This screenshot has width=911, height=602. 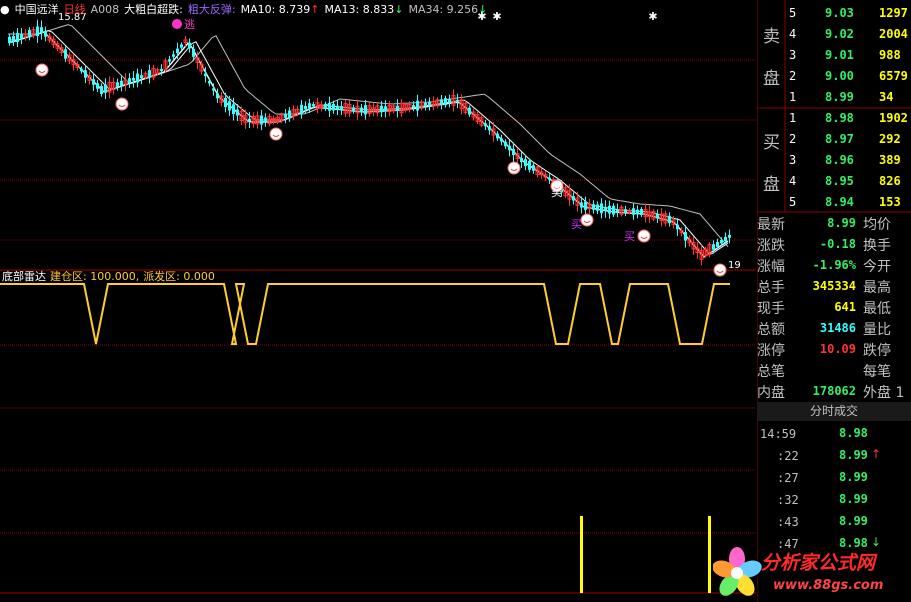 I want to click on stat-key: 现手, so click(x=771, y=309).